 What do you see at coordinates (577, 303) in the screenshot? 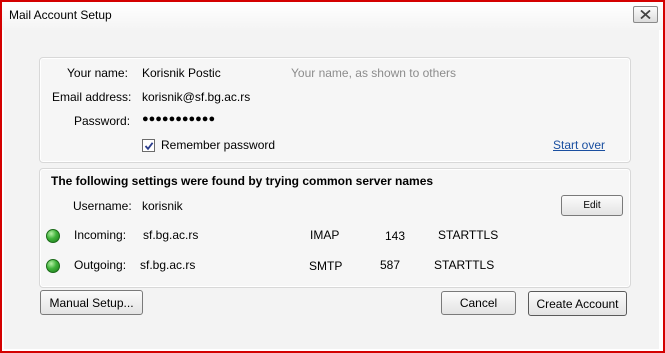
I see `create-account-button: Create Account` at bounding box center [577, 303].